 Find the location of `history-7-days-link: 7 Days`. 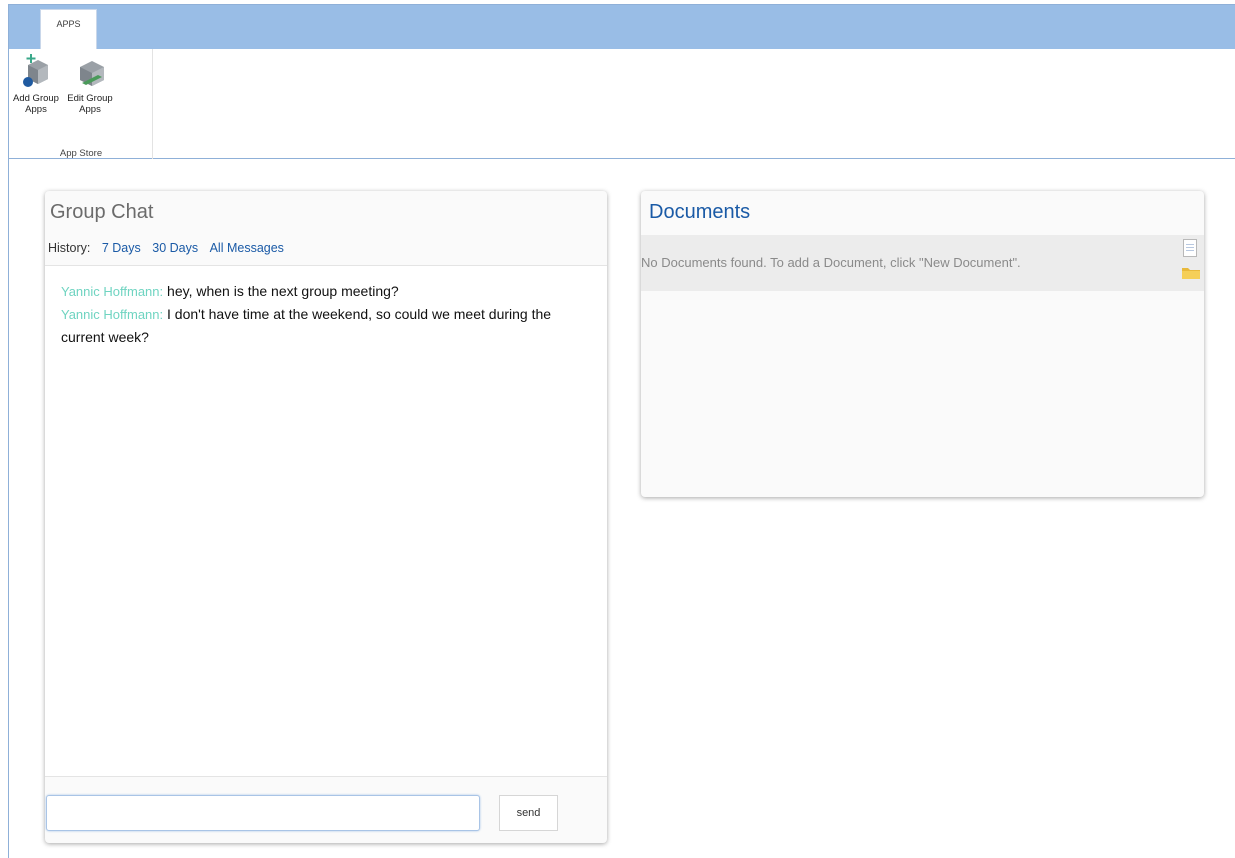

history-7-days-link: 7 Days is located at coordinates (121, 248).